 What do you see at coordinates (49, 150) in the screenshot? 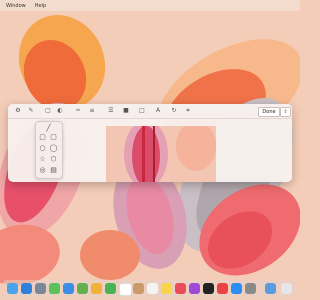
I see `shapes-popover: ╱ ▢ ▢ ○ ◯ ☆ ⬡ ◎ ▤` at bounding box center [49, 150].